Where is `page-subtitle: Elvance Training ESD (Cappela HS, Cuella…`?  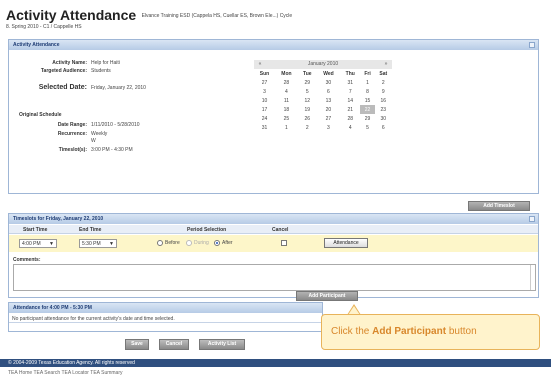
page-subtitle: Elvance Training ESD (Cappela HS, Cuella… is located at coordinates (217, 16).